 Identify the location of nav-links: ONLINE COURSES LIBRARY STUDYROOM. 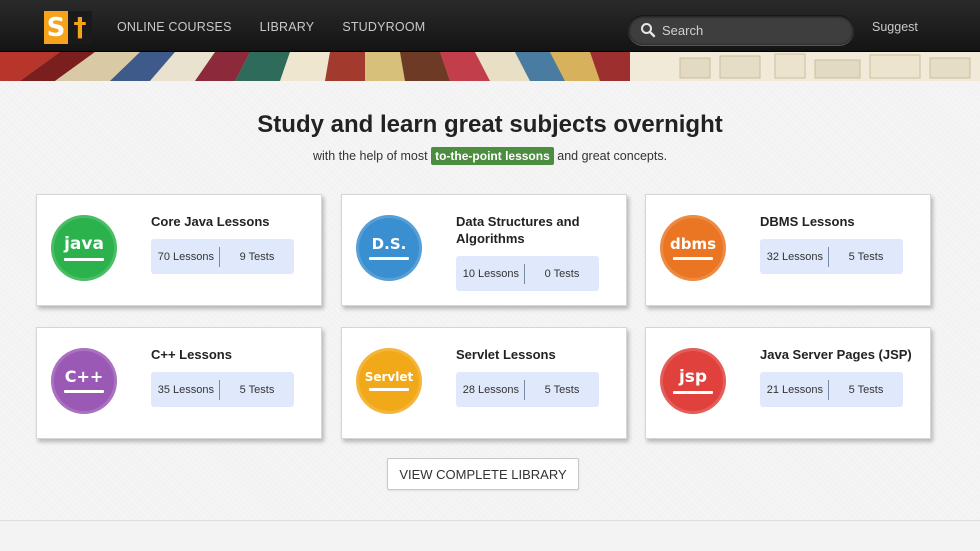
(285, 27).